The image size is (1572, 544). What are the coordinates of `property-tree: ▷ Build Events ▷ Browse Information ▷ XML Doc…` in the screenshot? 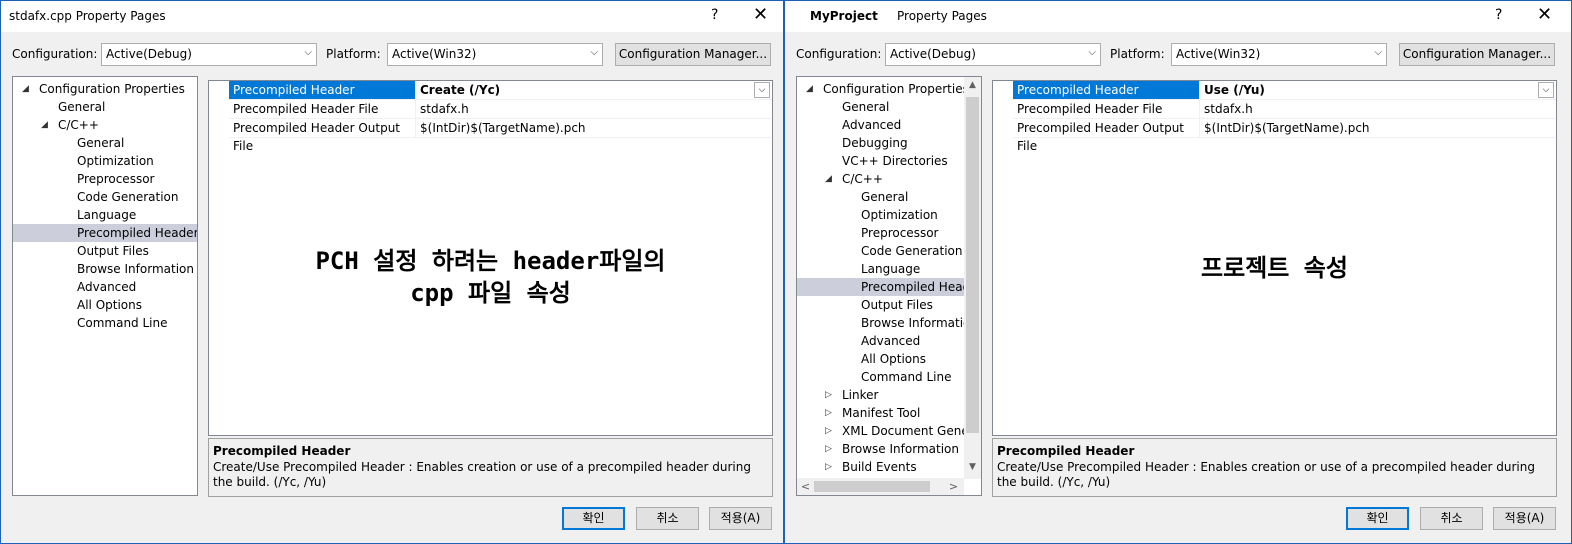 It's located at (889, 286).